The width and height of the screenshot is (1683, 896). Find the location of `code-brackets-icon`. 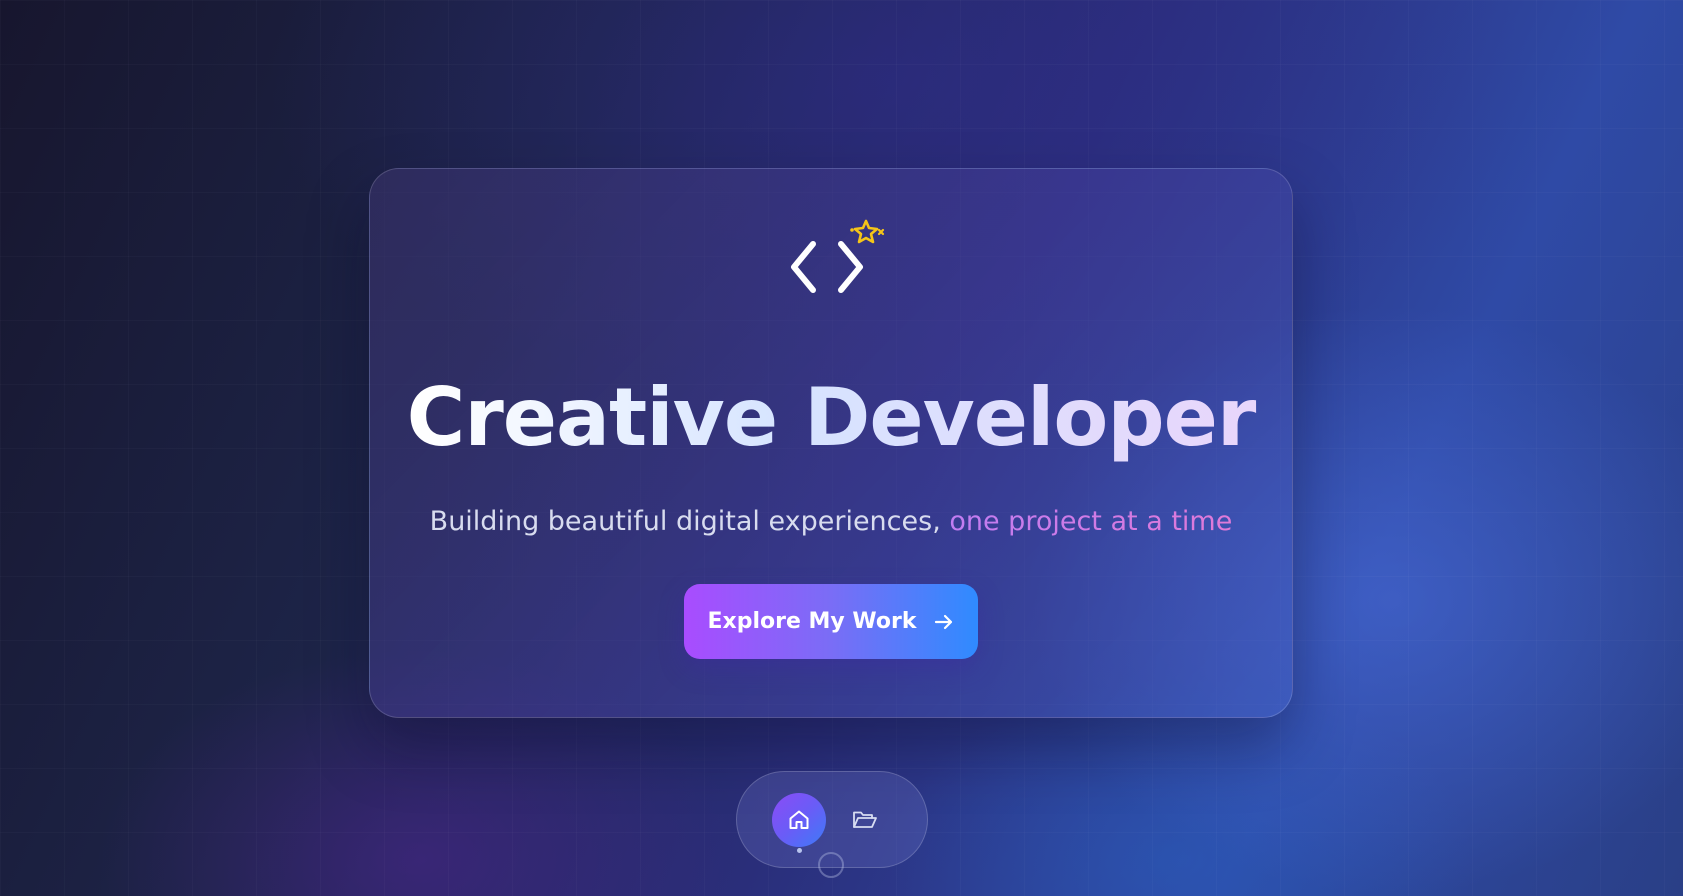

code-brackets-icon is located at coordinates (827, 267).